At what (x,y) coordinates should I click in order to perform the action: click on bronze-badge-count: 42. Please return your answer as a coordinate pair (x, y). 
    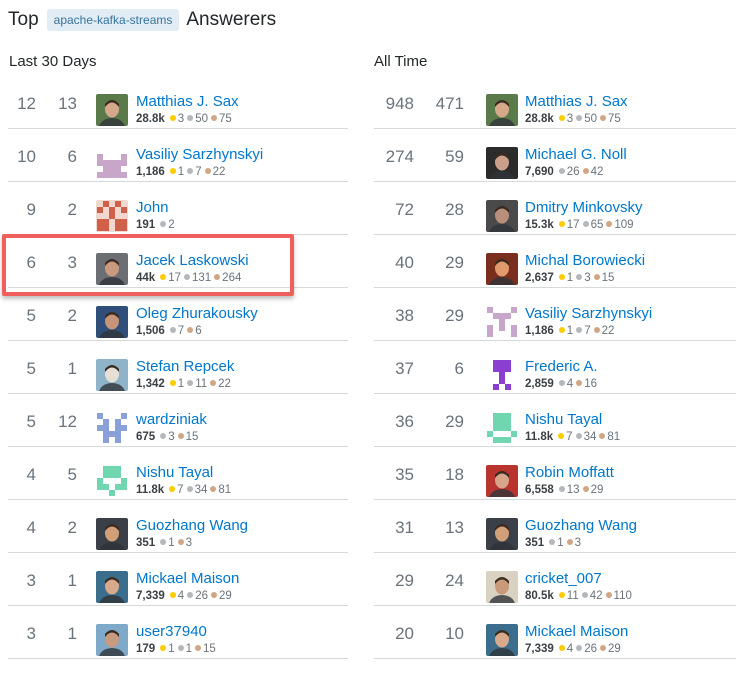
    Looking at the image, I should click on (597, 172).